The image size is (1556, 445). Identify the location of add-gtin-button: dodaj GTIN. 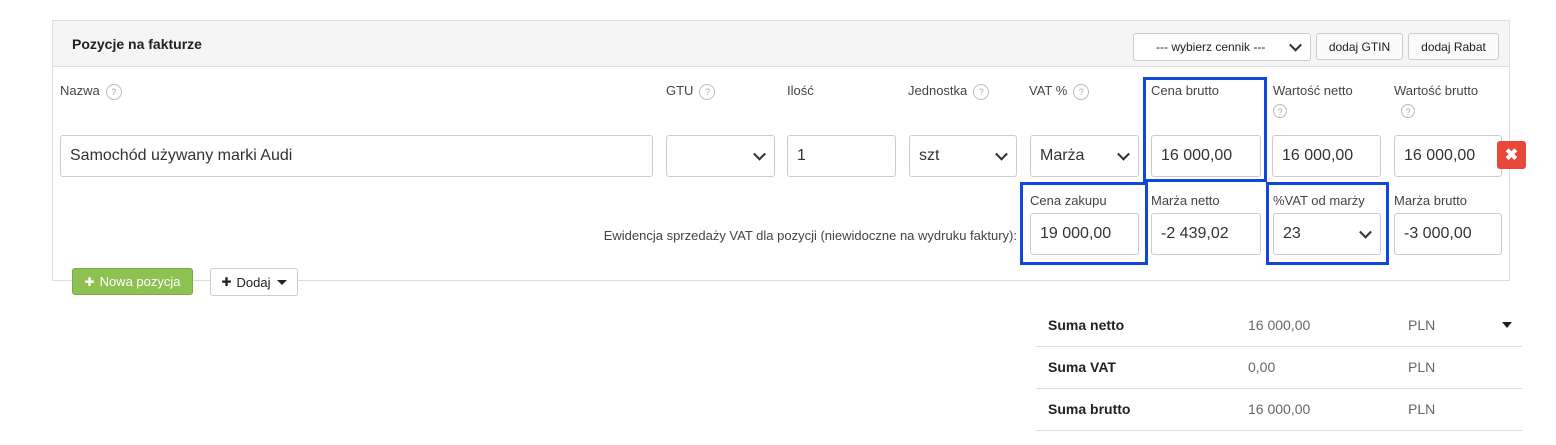
(1359, 46).